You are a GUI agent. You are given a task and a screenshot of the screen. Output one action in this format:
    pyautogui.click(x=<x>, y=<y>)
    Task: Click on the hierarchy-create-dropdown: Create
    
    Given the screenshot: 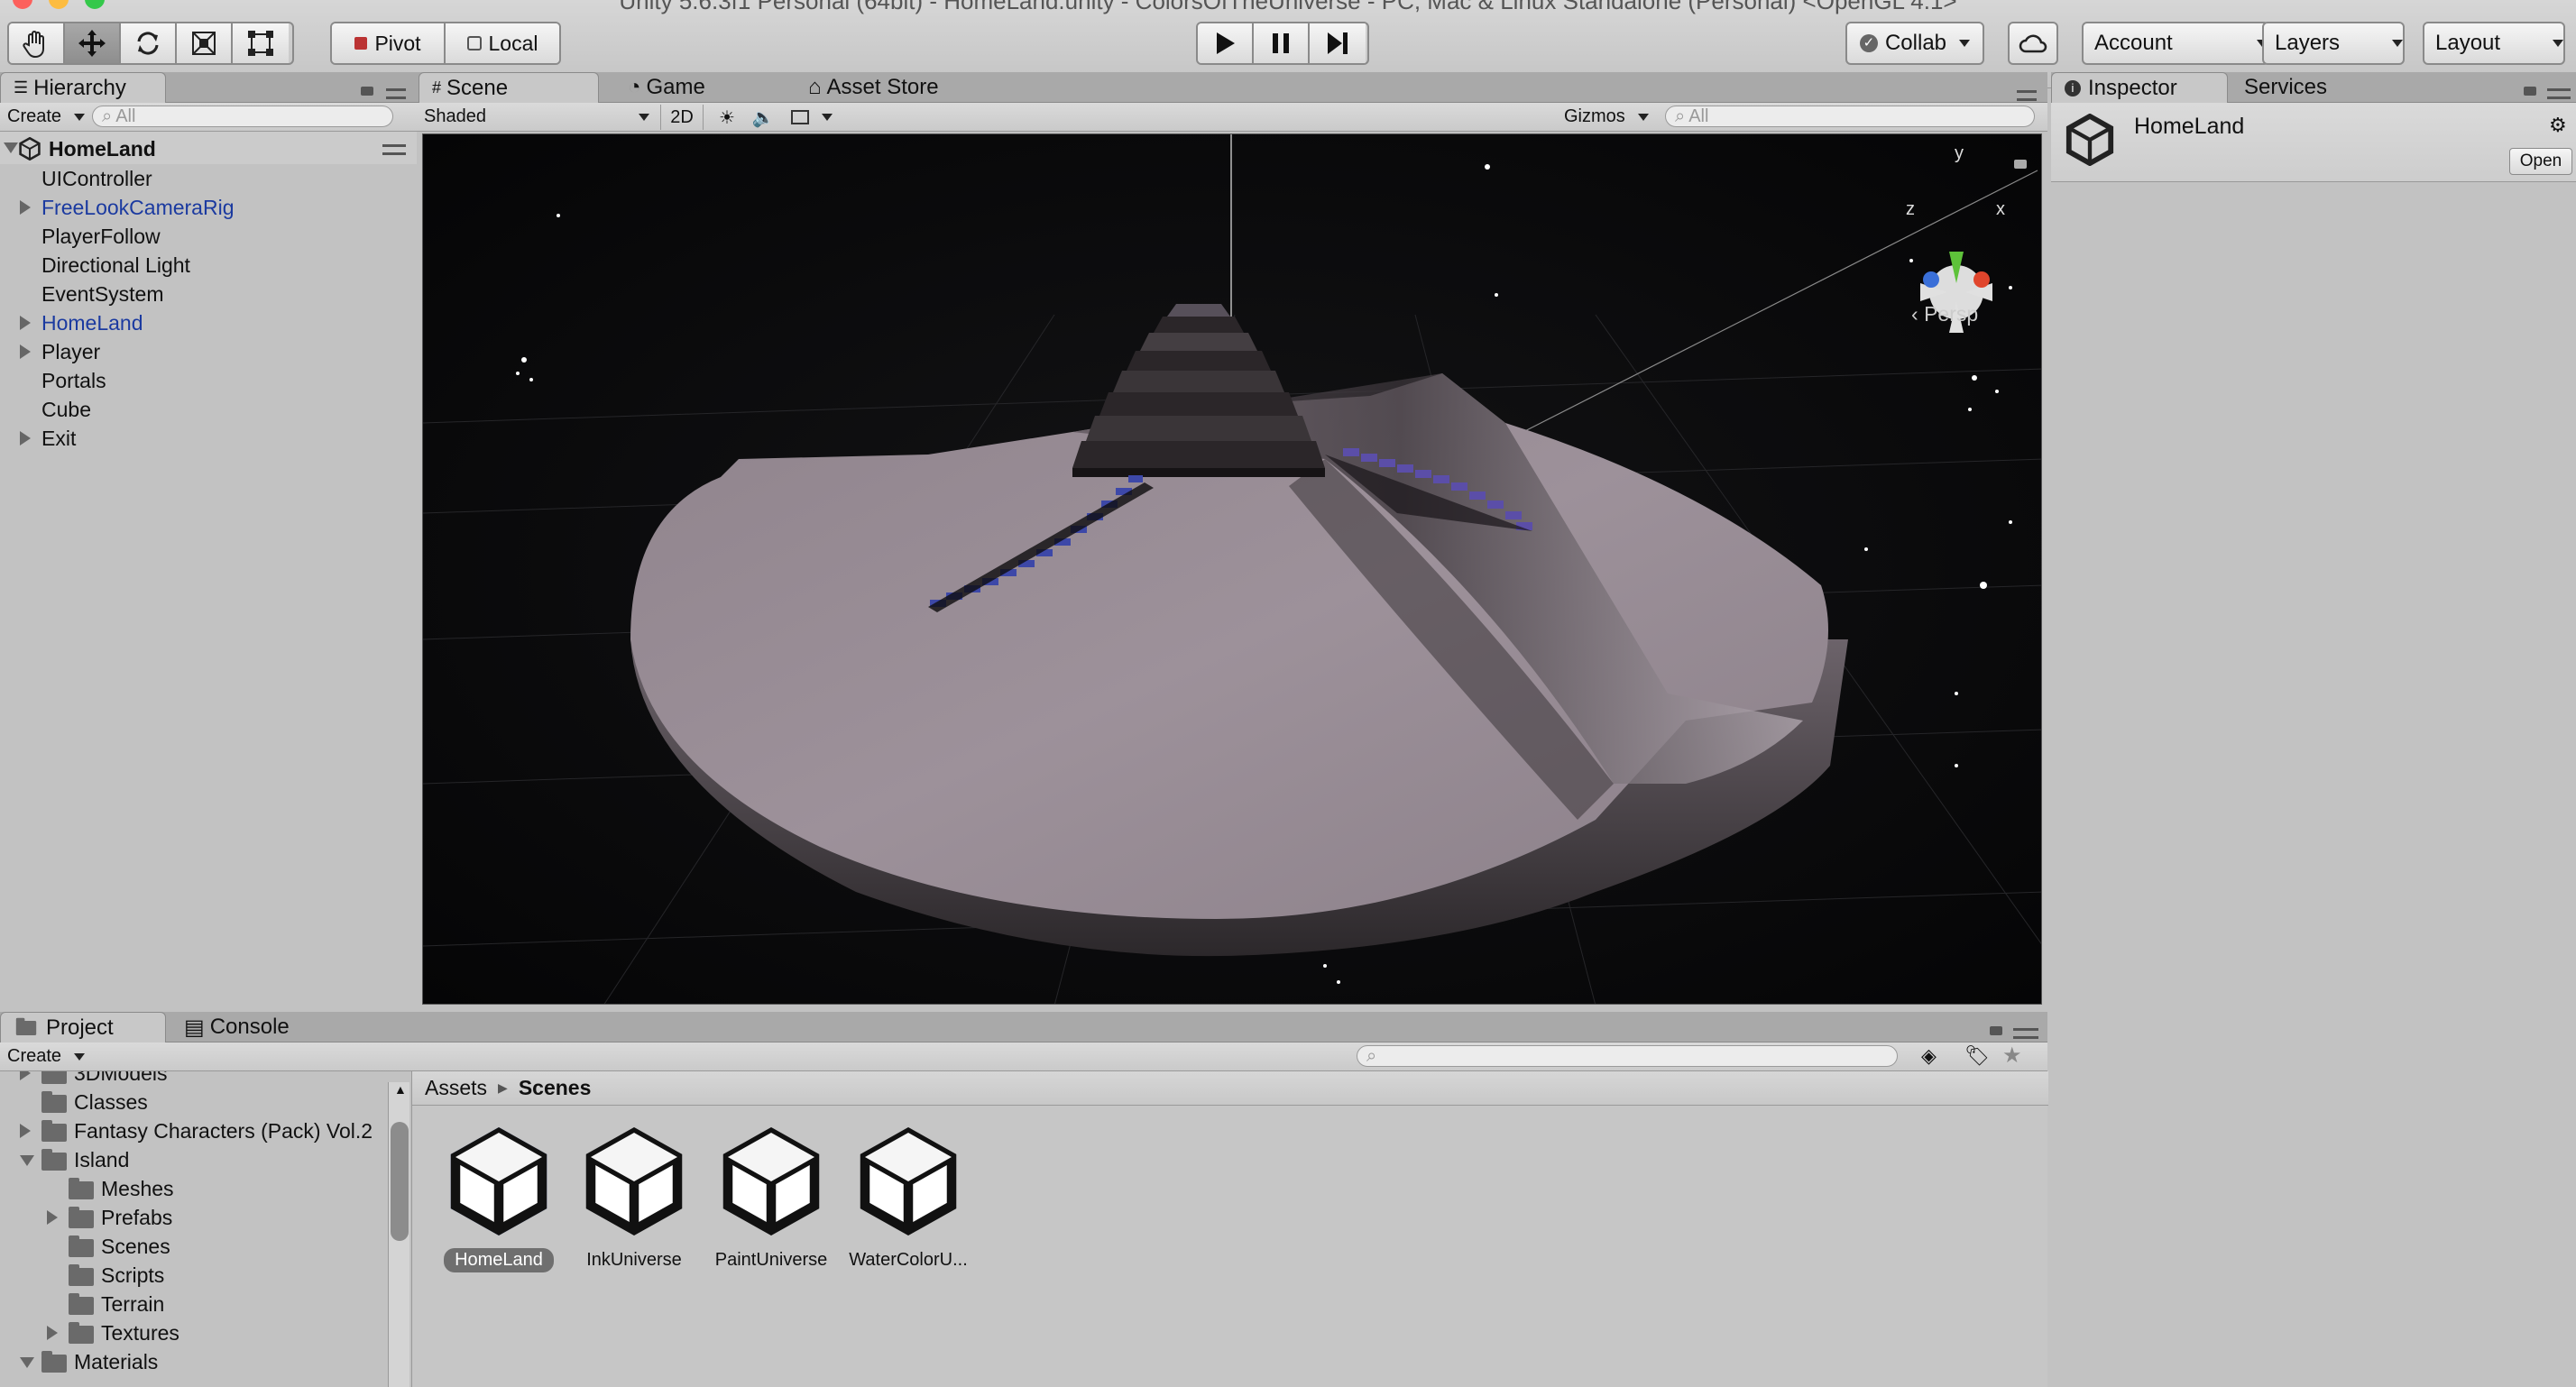 What is the action you would take?
    pyautogui.click(x=46, y=116)
    